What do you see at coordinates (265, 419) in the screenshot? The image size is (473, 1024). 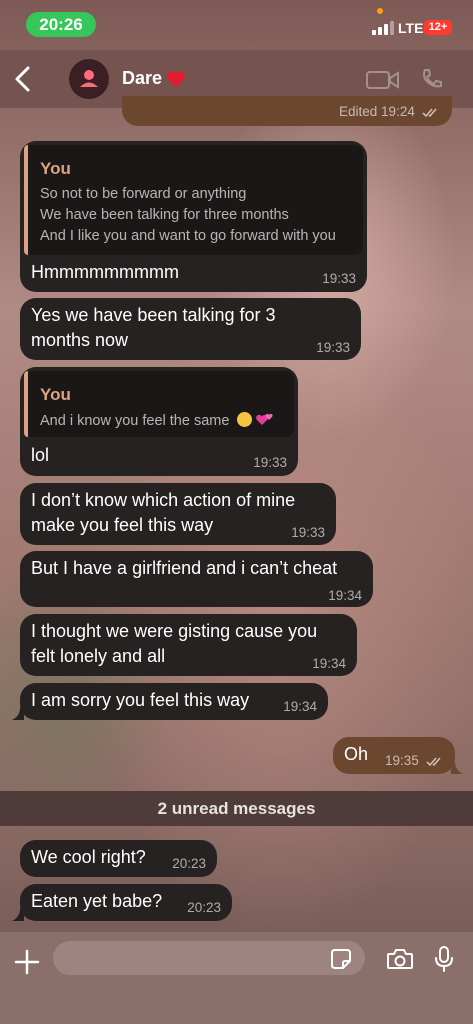 I see `two-hearts-emoji-icon` at bounding box center [265, 419].